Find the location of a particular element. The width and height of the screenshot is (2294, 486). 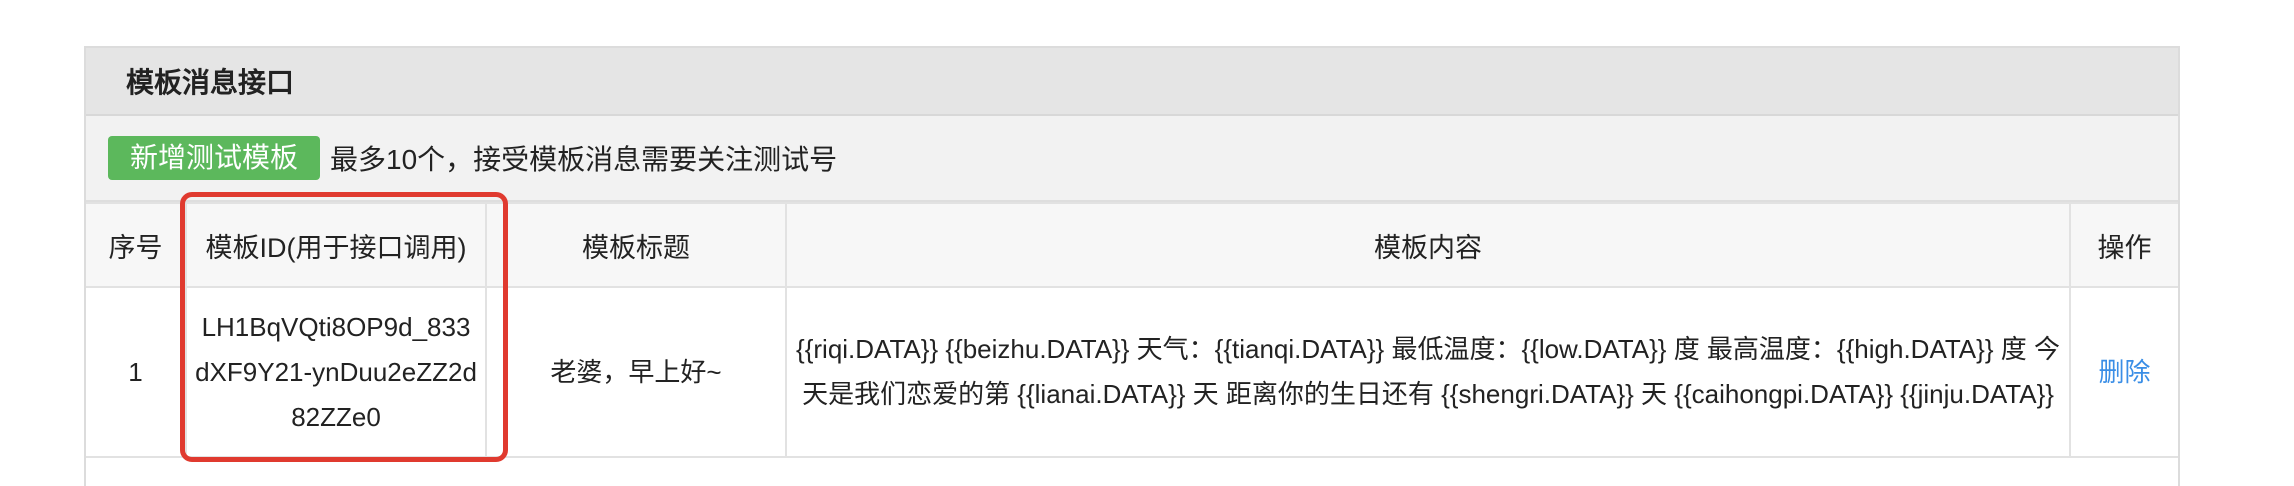

row-actions: 删除 is located at coordinates (2123, 372).